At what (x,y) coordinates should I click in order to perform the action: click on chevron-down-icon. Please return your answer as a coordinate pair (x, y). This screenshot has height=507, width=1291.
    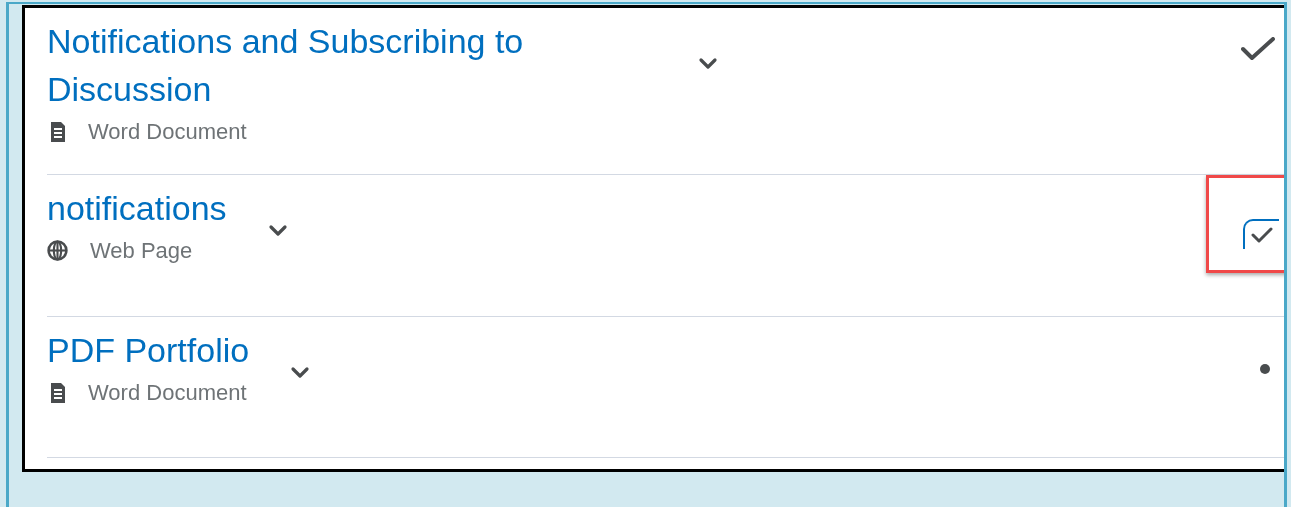
    Looking at the image, I should click on (708, 63).